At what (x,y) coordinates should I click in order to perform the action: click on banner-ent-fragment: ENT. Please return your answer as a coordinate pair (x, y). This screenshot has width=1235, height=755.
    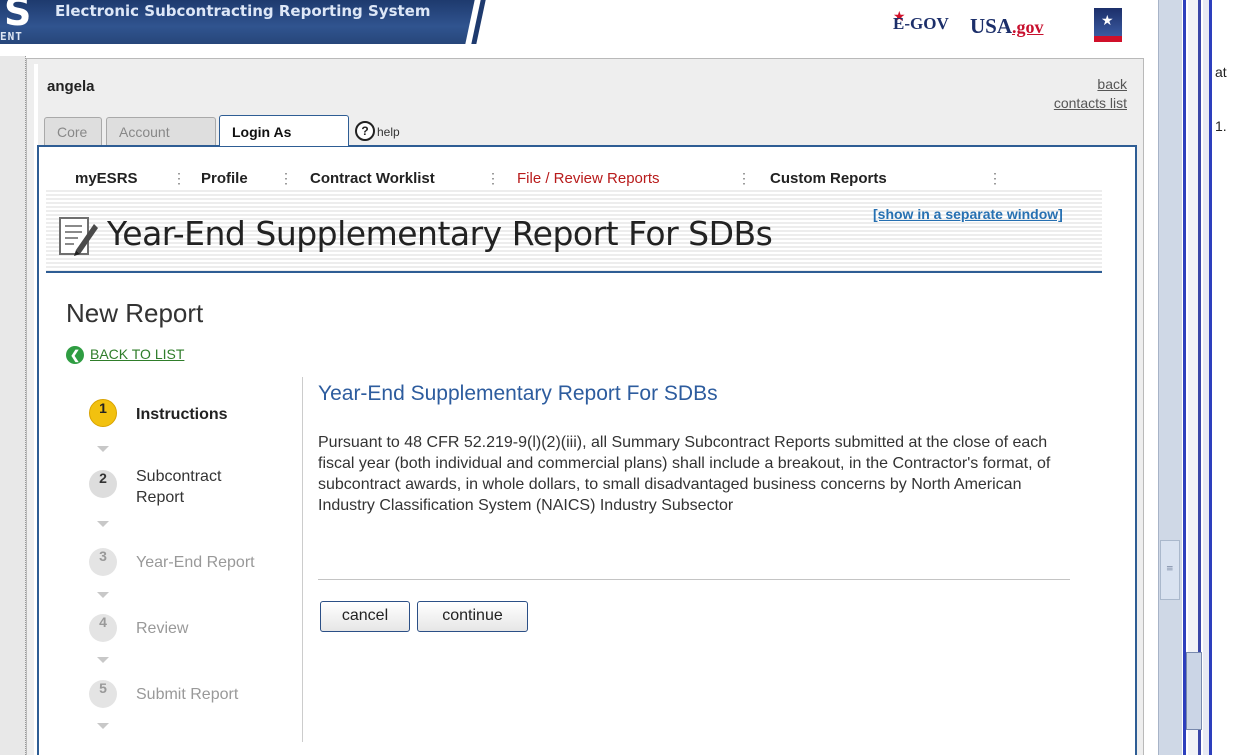
    Looking at the image, I should click on (11, 36).